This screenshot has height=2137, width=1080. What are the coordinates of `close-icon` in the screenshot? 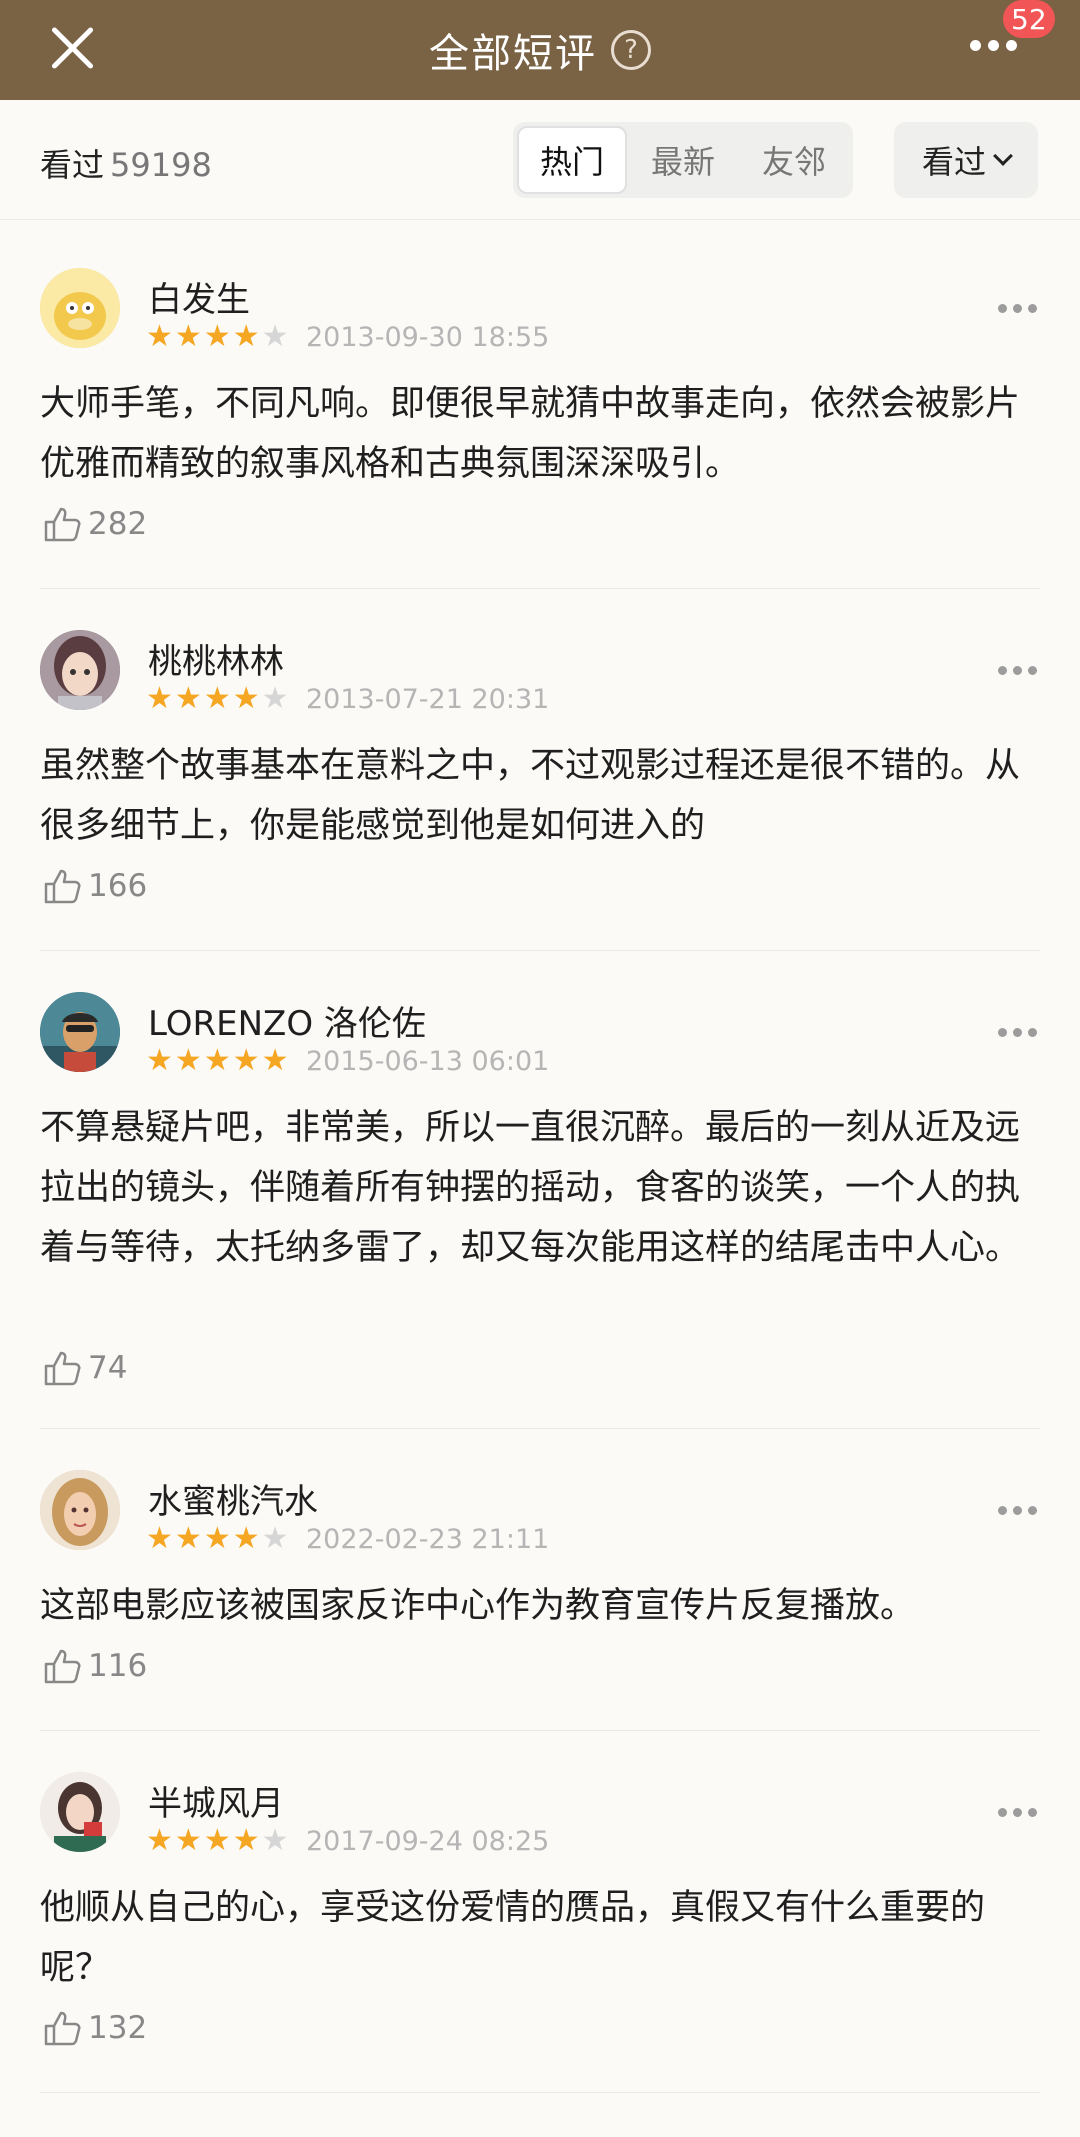 It's located at (73, 49).